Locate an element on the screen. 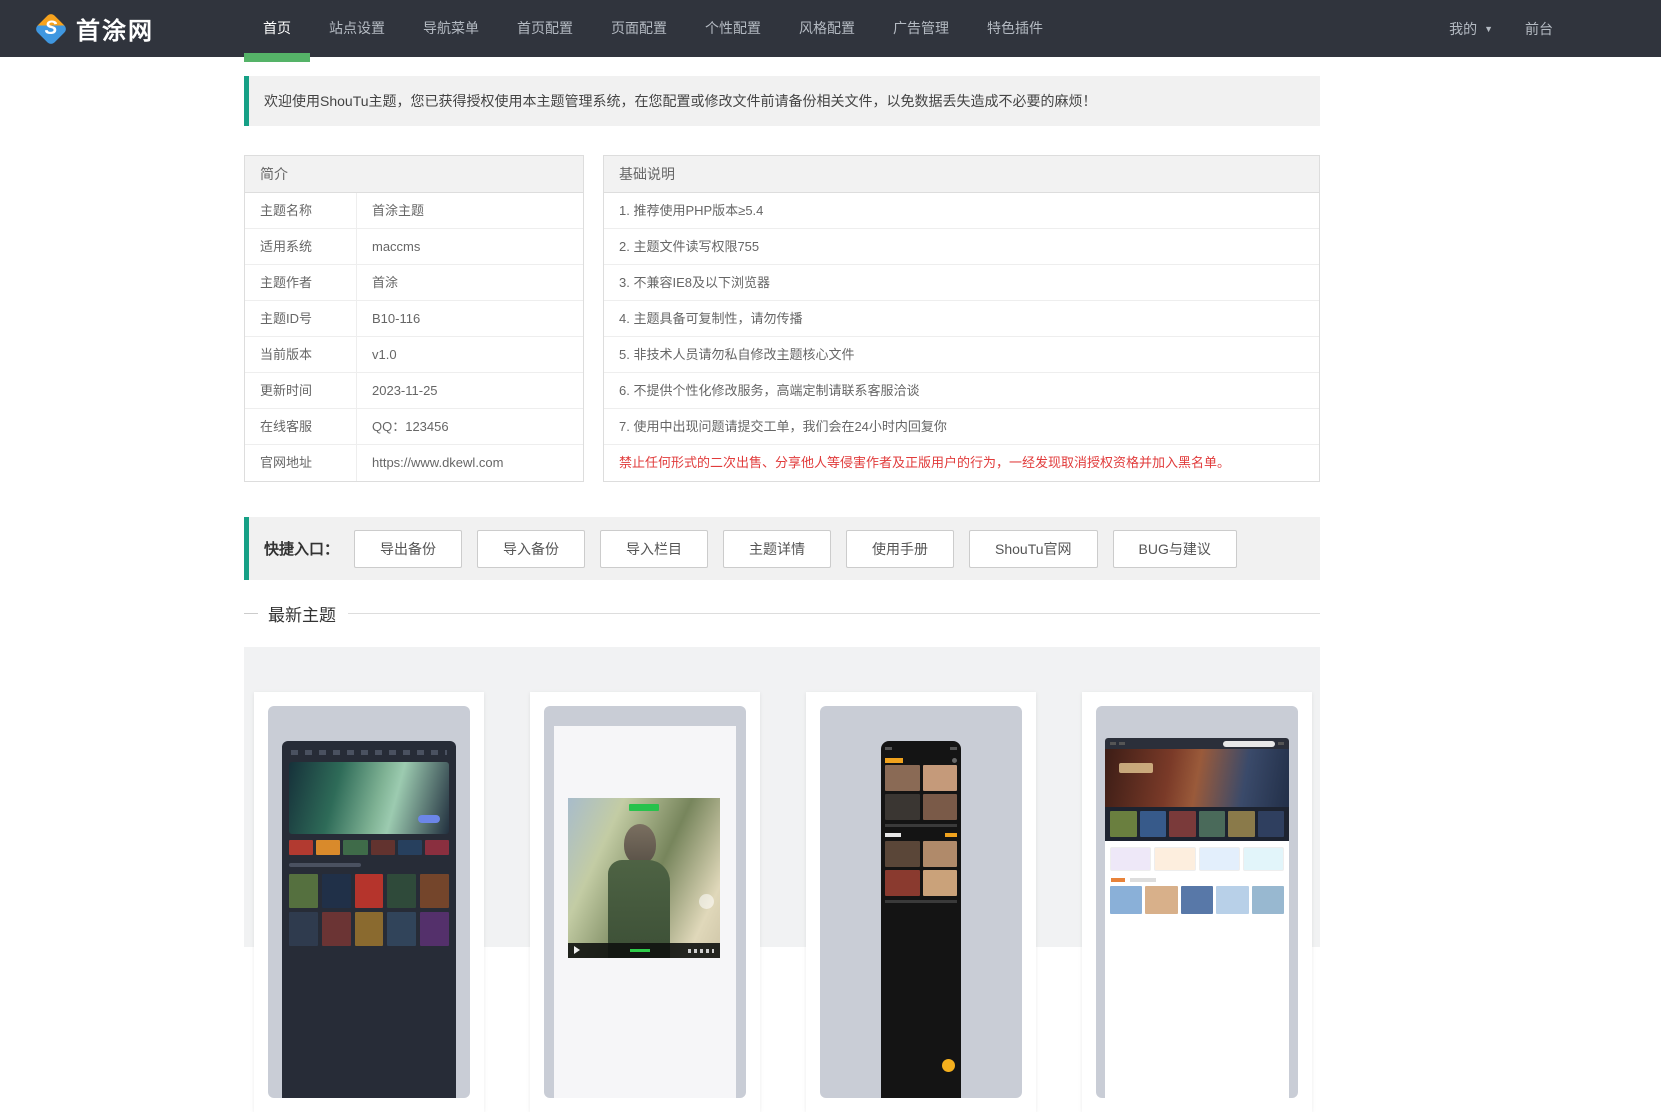  nav-item-style-config: 风格配置 is located at coordinates (827, 28).